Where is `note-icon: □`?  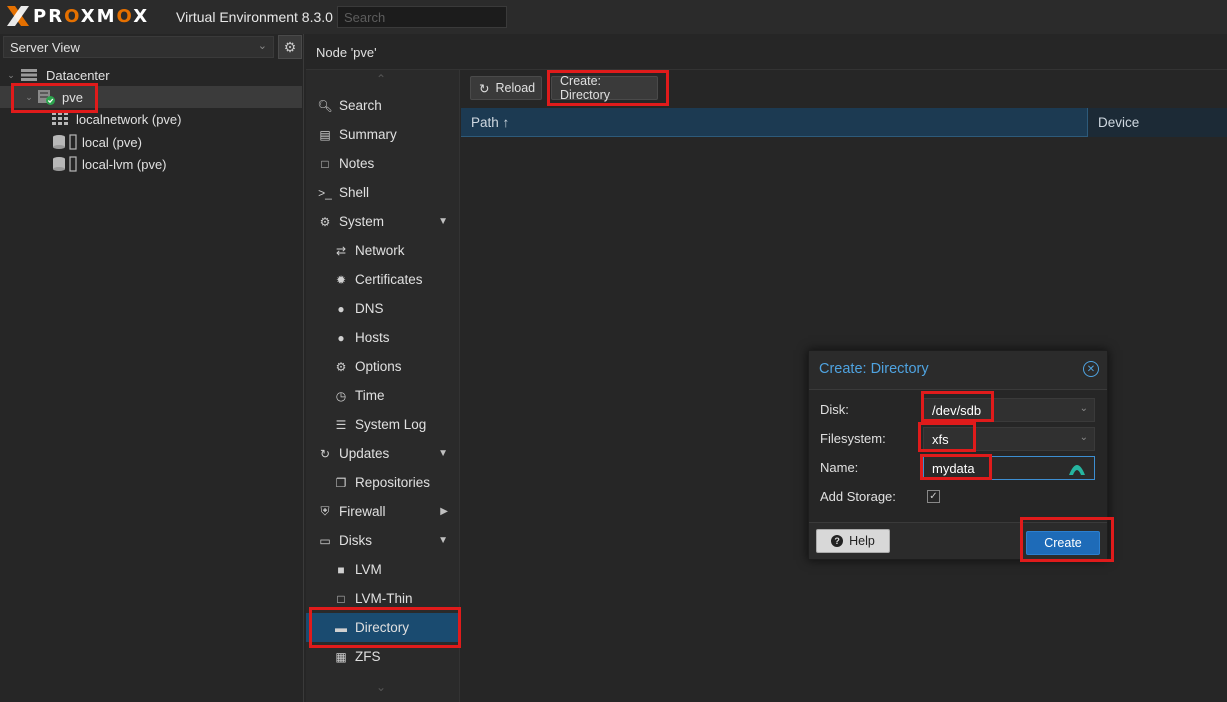
note-icon: □ is located at coordinates (325, 163).